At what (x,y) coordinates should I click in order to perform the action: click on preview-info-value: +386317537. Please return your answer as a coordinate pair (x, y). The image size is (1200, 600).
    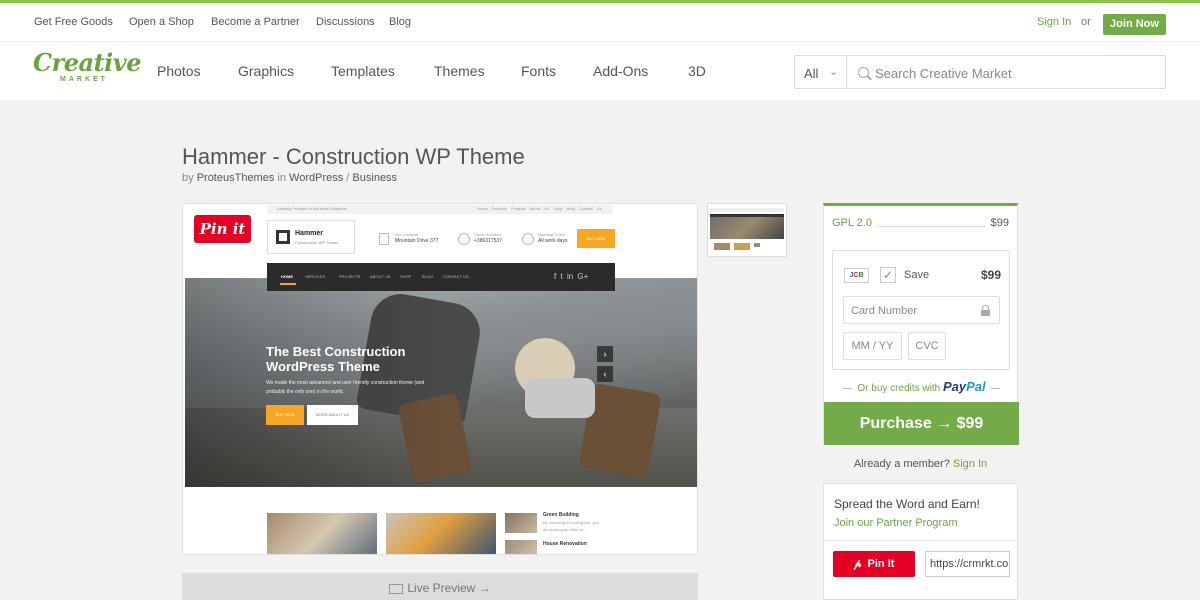
    Looking at the image, I should click on (488, 241).